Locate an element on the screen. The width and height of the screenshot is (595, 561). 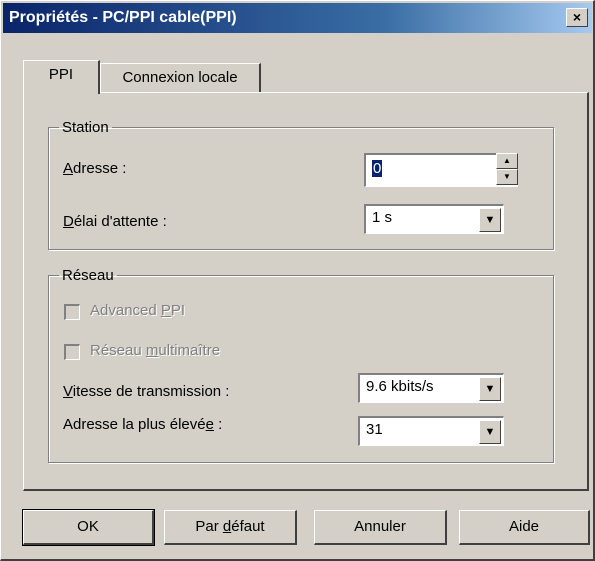
speed-select: 9.6 kbits/s ▼ is located at coordinates (431, 388).